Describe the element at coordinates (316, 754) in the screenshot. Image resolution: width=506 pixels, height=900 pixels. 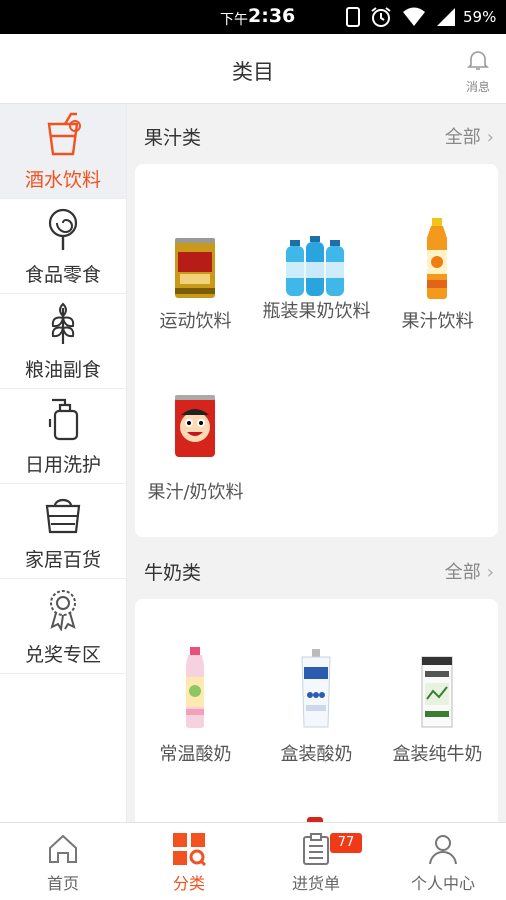
I see `product-name: 盒装酸奶` at that location.